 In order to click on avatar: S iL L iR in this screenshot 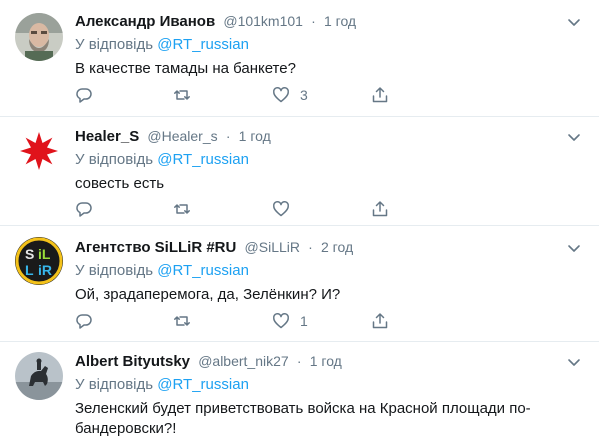, I will do `click(39, 261)`.